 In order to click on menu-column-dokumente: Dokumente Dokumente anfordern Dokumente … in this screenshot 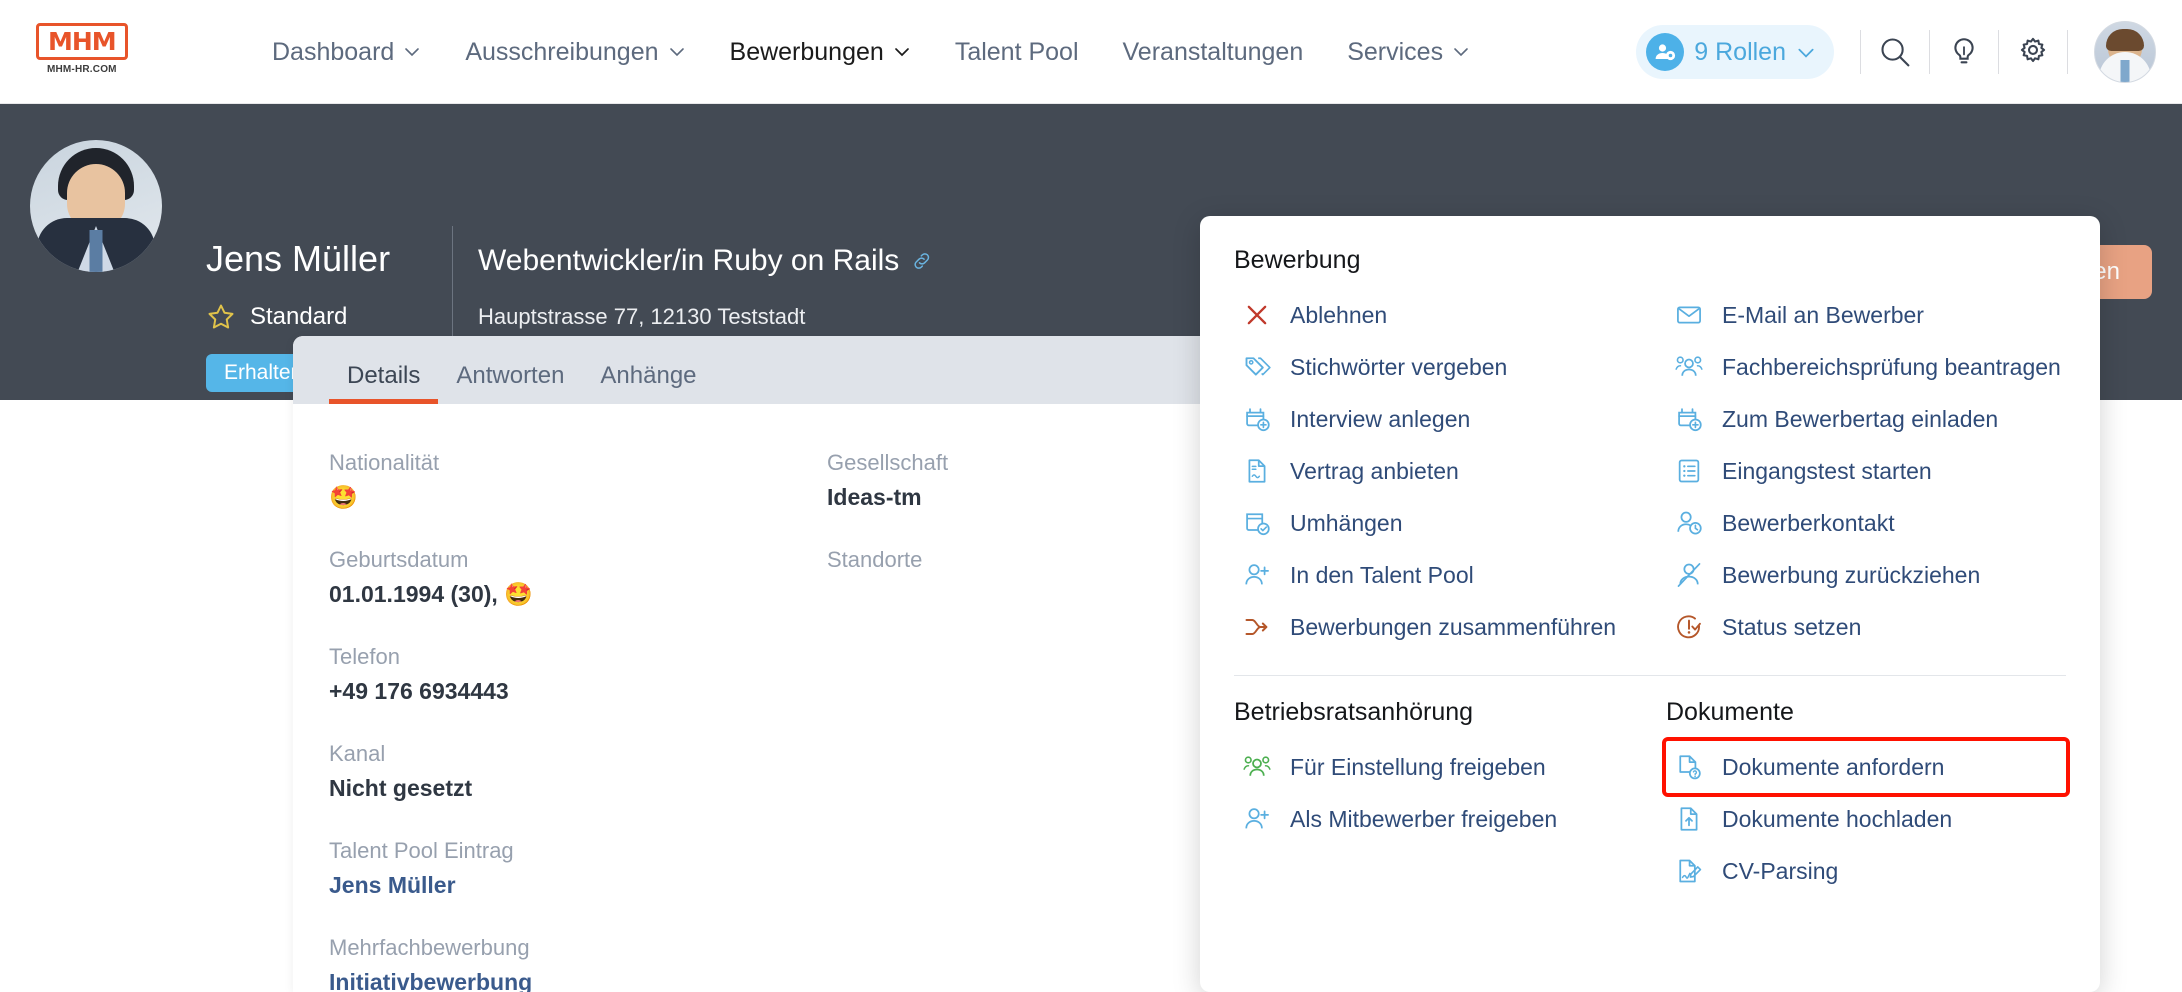, I will do `click(1860, 797)`.